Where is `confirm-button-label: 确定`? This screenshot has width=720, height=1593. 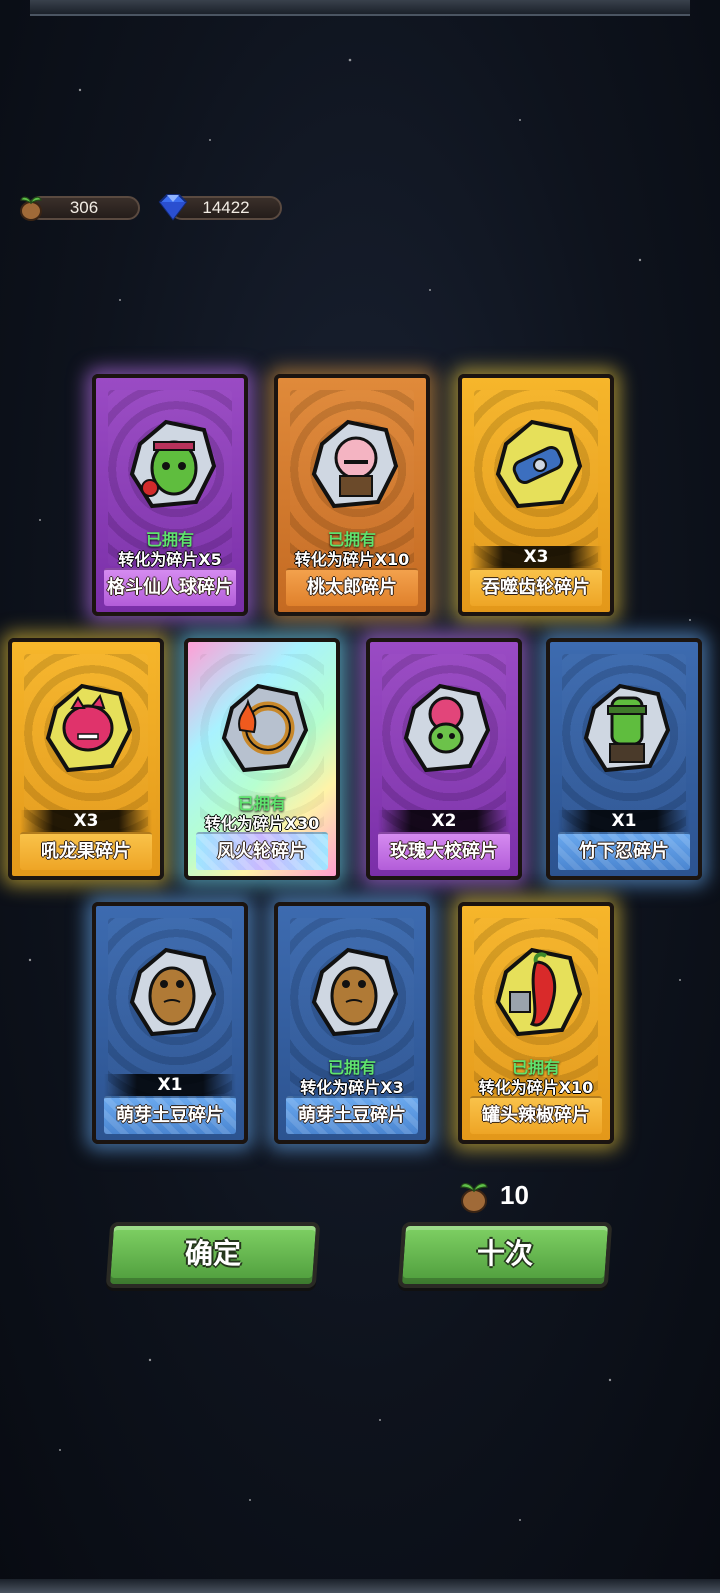
confirm-button-label: 确定 is located at coordinates (213, 1253).